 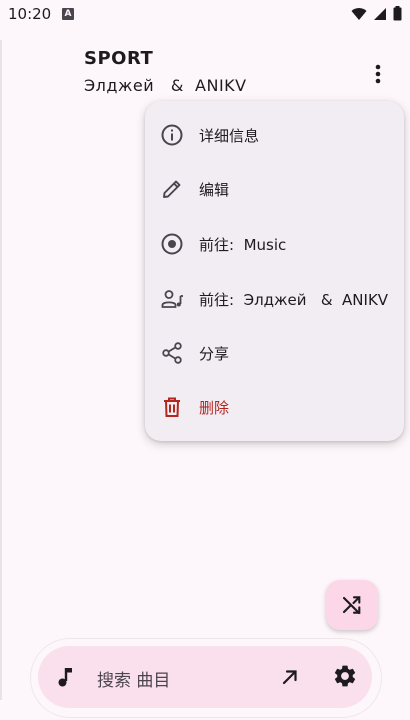 I want to click on menu-item-label: 前往: Music, so click(x=243, y=244).